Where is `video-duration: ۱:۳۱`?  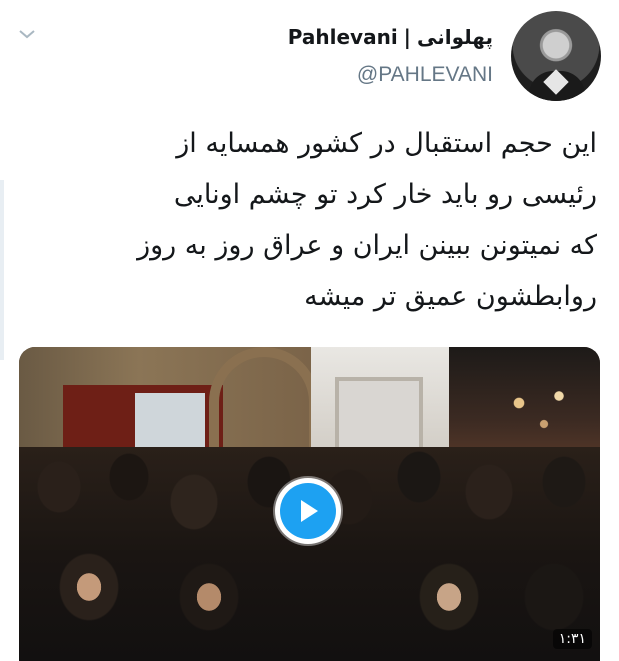
video-duration: ۱:۳۱ is located at coordinates (572, 639).